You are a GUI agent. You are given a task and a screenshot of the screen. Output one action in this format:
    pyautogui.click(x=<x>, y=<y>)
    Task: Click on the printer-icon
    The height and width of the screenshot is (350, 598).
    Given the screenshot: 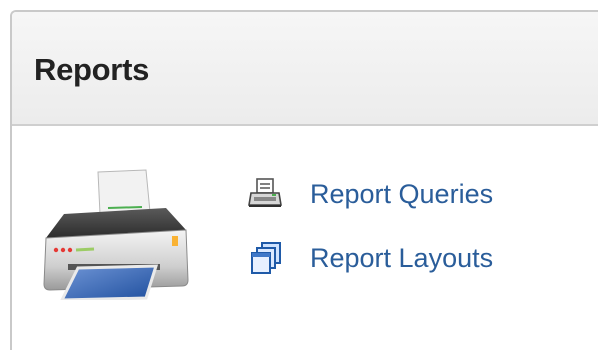 What is the action you would take?
    pyautogui.click(x=116, y=236)
    